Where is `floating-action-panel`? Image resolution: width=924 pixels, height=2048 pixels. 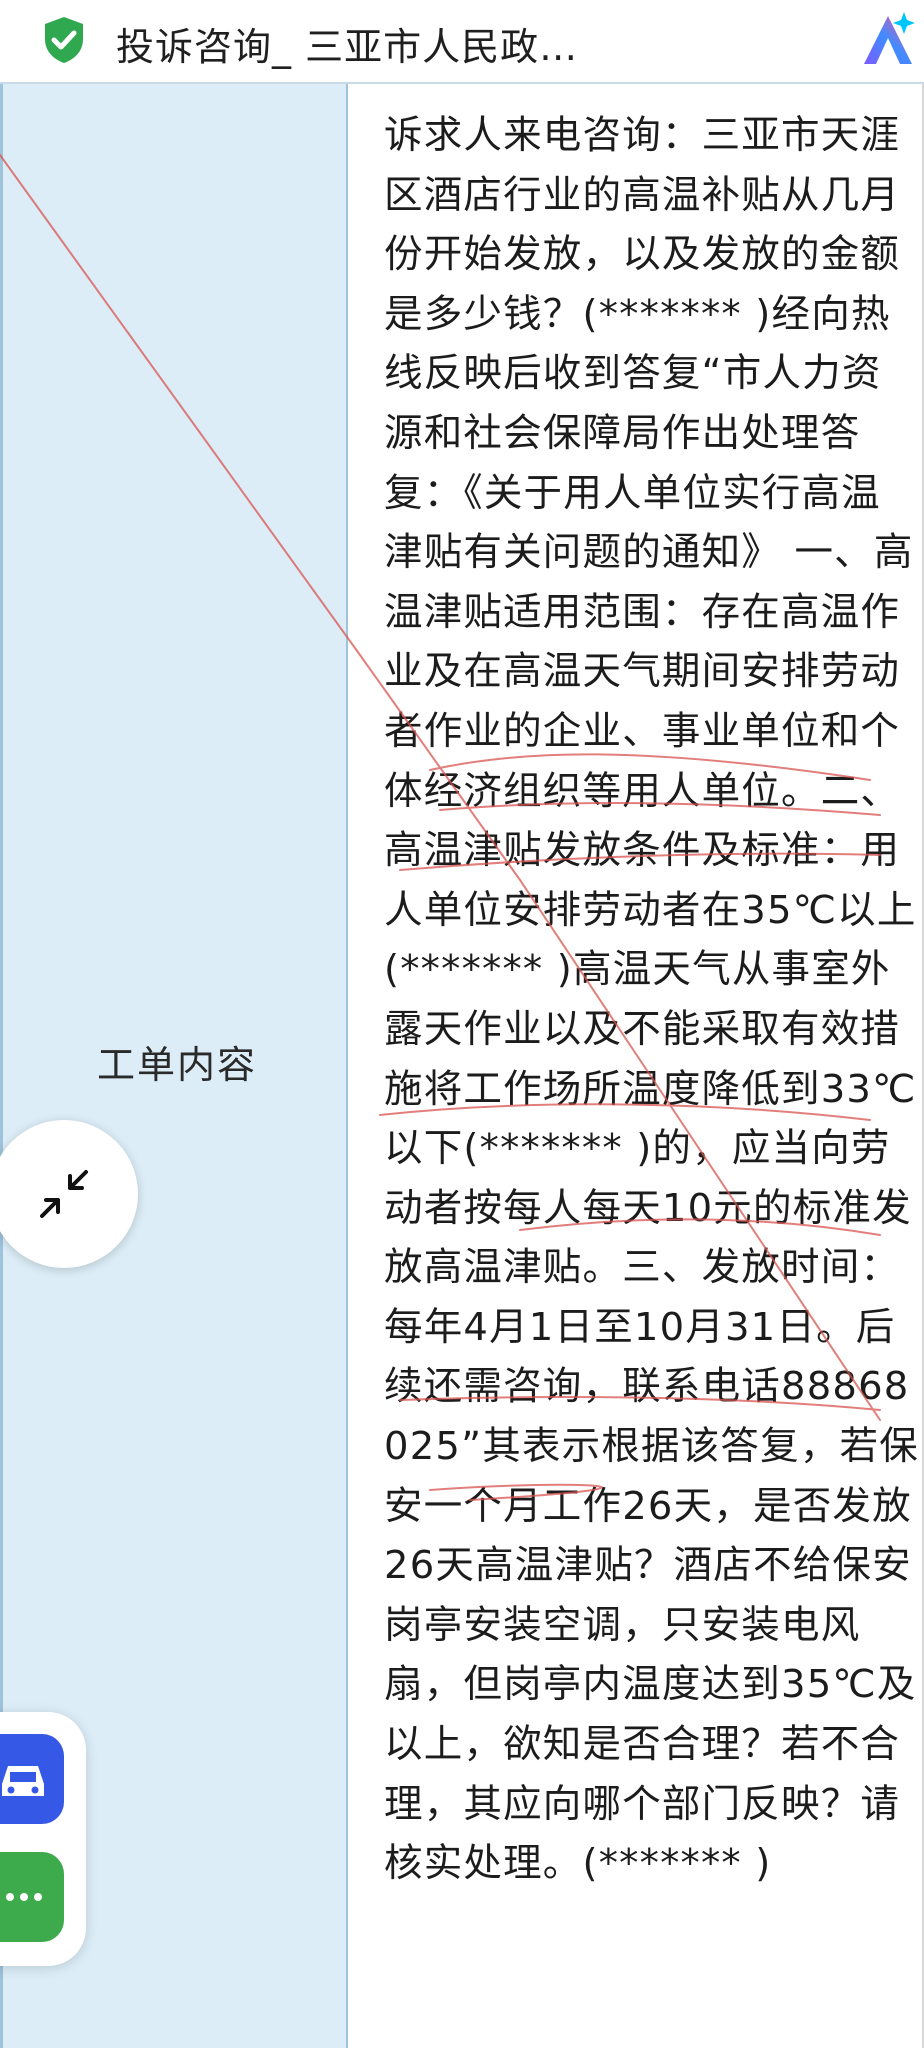 floating-action-panel is located at coordinates (43, 1839).